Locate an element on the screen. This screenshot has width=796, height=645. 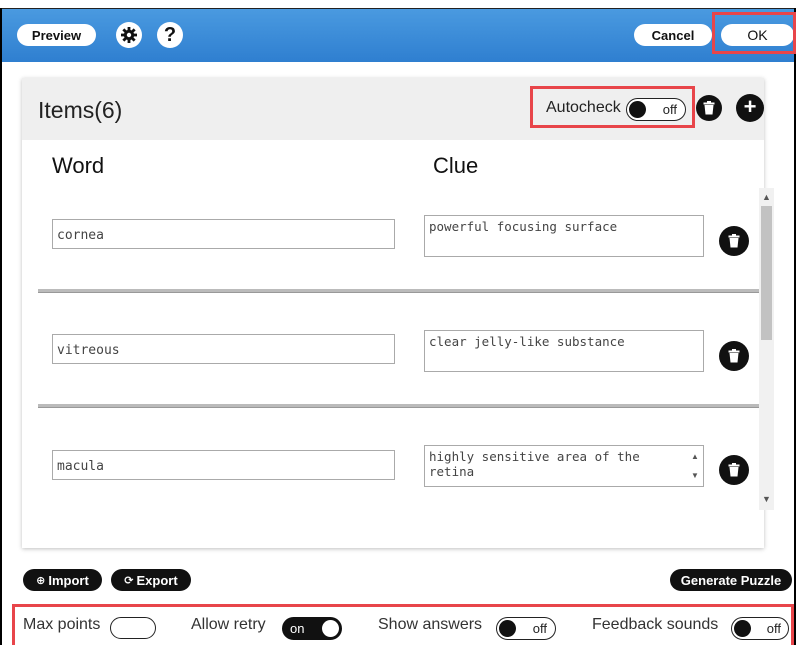
show-answers-label: Show answers is located at coordinates (430, 624).